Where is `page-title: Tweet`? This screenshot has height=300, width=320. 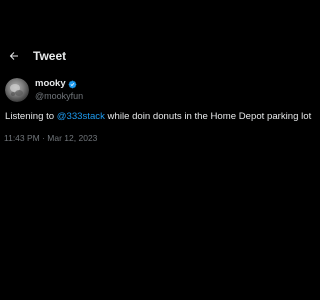 page-title: Tweet is located at coordinates (50, 56).